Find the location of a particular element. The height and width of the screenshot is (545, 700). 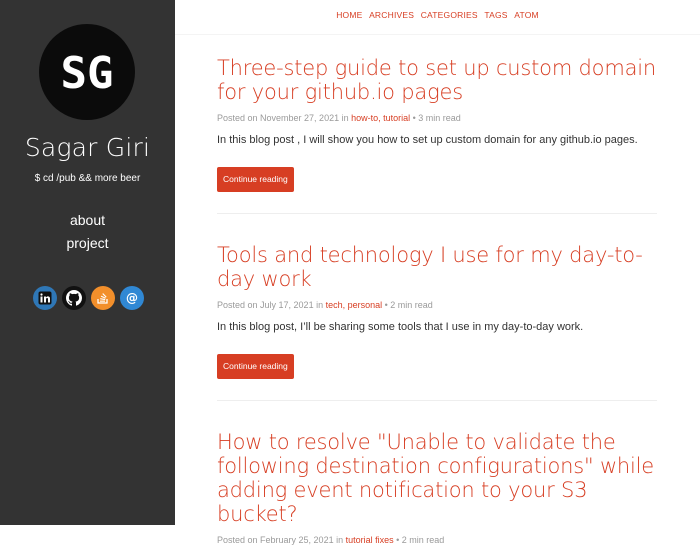

nav-home: HOME is located at coordinates (349, 15).